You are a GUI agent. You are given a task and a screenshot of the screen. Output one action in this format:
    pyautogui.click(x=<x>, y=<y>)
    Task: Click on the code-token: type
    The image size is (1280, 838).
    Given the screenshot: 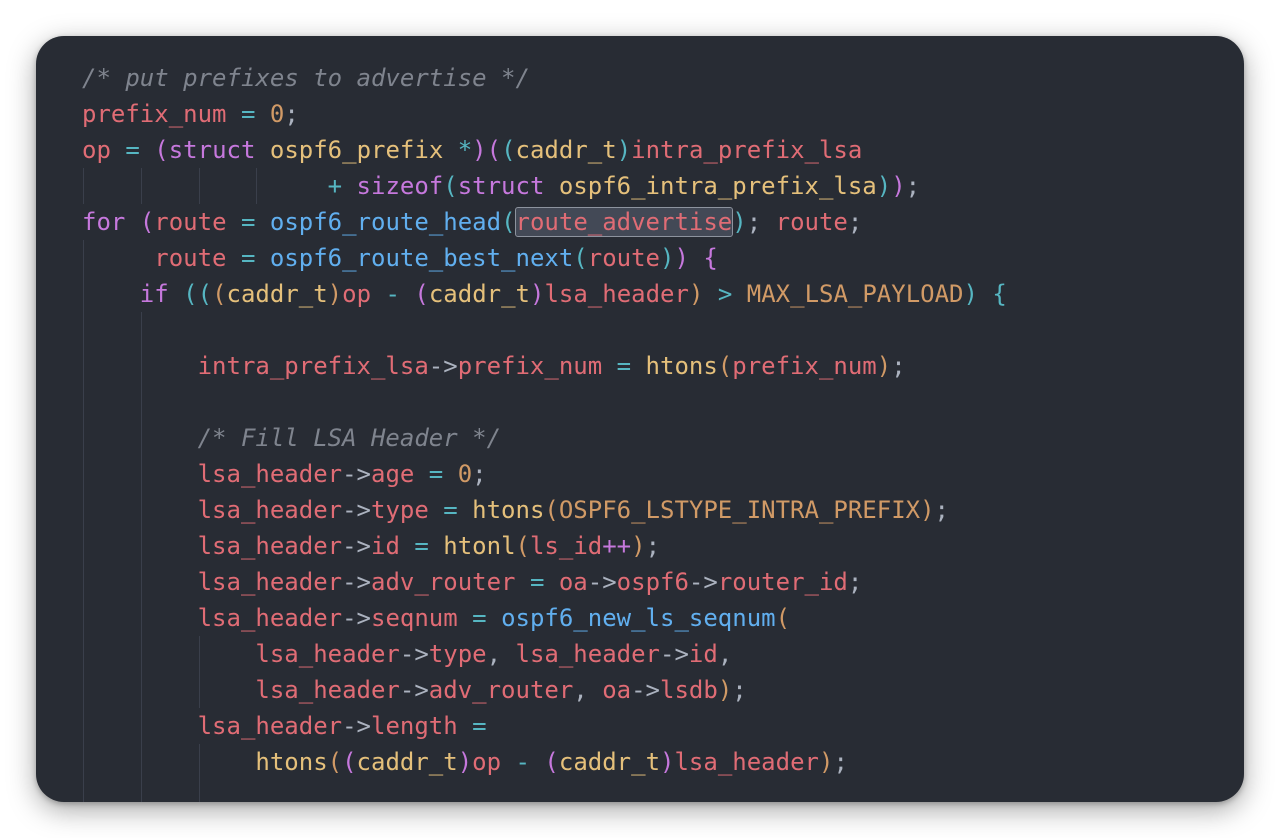 What is the action you would take?
    pyautogui.click(x=457, y=654)
    